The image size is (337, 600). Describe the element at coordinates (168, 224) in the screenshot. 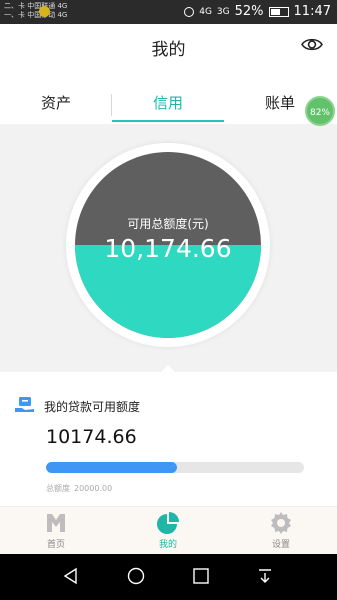

I see `gauge-label: 可用总额度(元)` at that location.